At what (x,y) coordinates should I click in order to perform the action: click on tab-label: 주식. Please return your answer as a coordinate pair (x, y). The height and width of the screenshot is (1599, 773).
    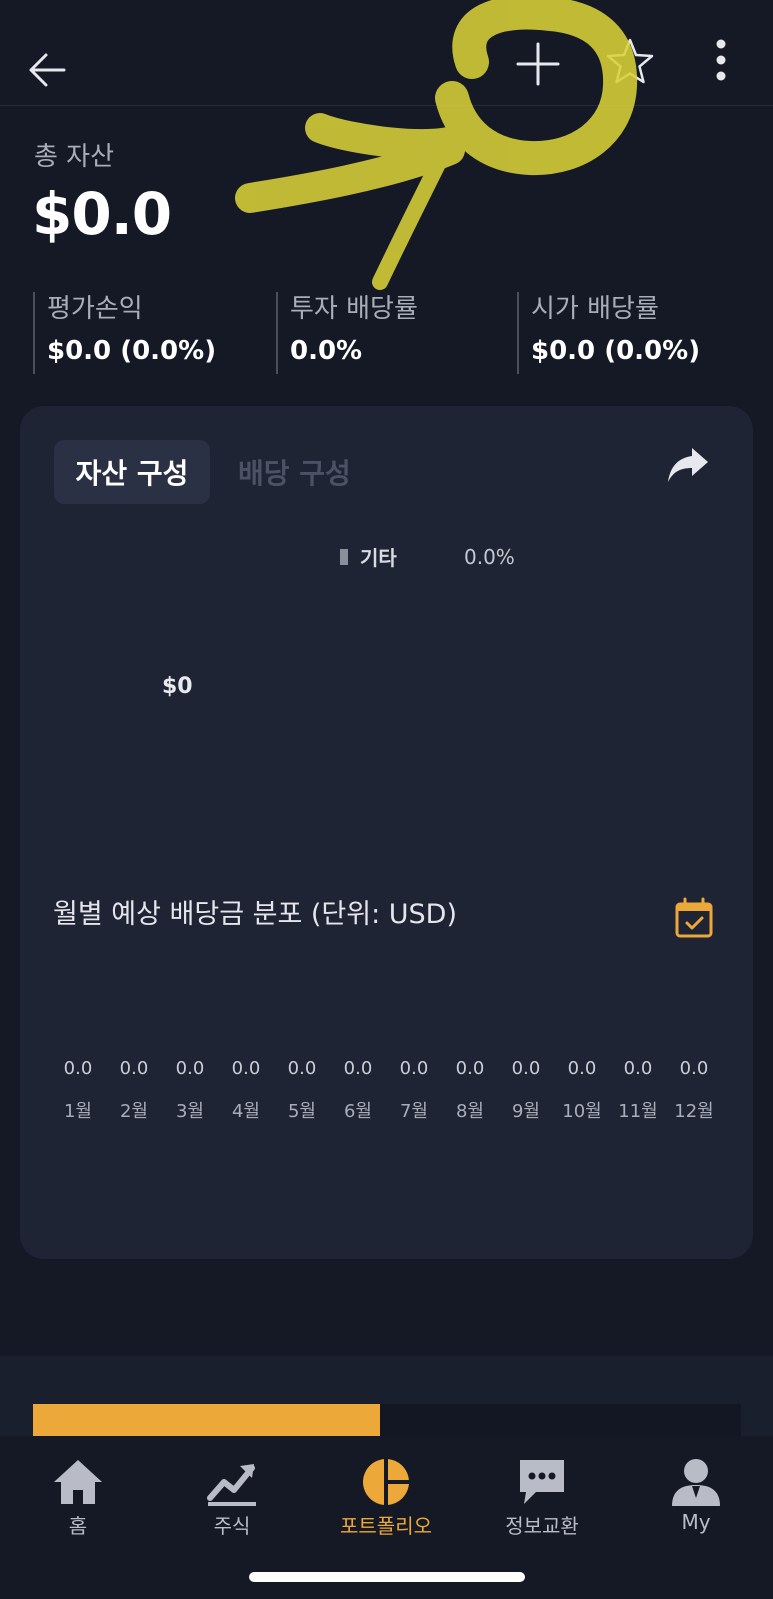
    Looking at the image, I should click on (232, 1526).